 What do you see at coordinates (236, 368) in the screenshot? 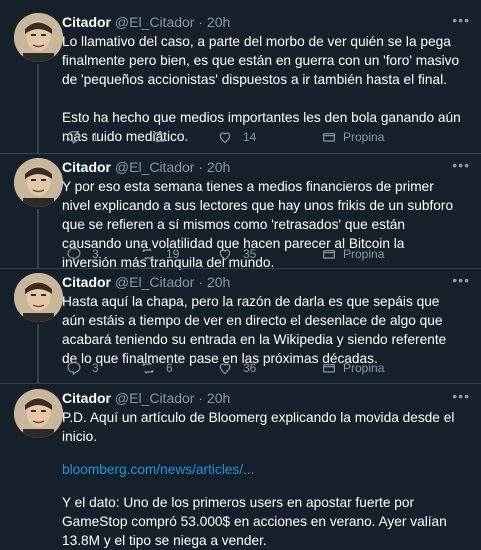
I see `like-button: 36` at bounding box center [236, 368].